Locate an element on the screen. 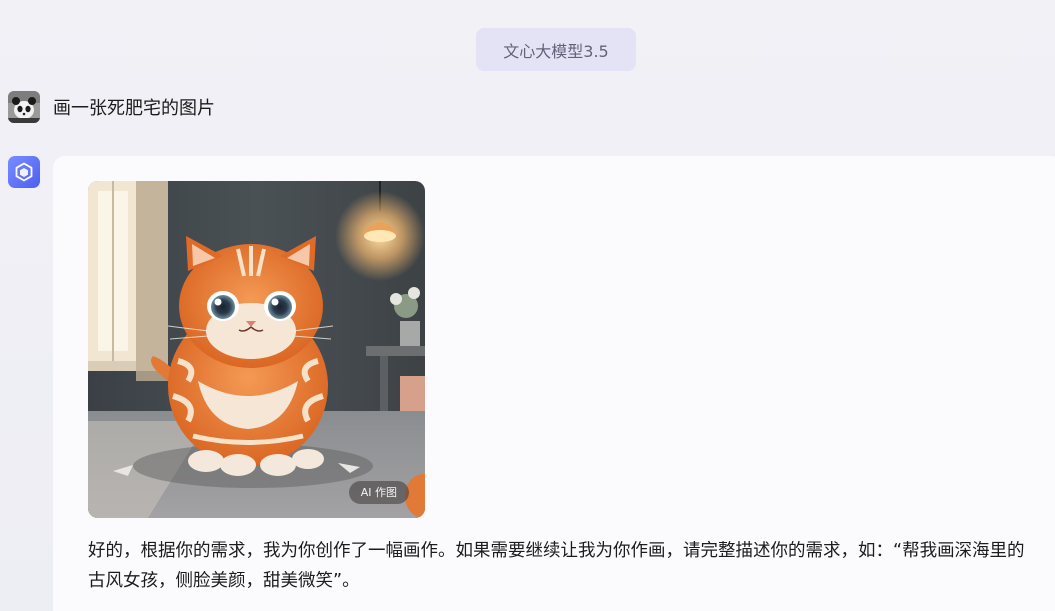  ernie-cube-logo-icon is located at coordinates (24, 172).